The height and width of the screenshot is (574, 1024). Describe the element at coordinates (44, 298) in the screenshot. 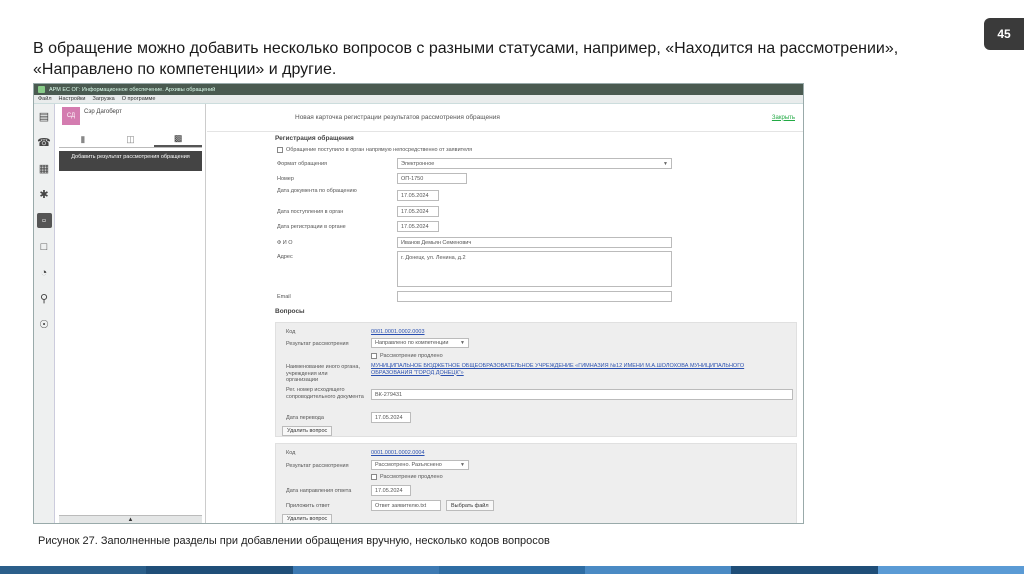

I see `search-icon: ⚲` at that location.